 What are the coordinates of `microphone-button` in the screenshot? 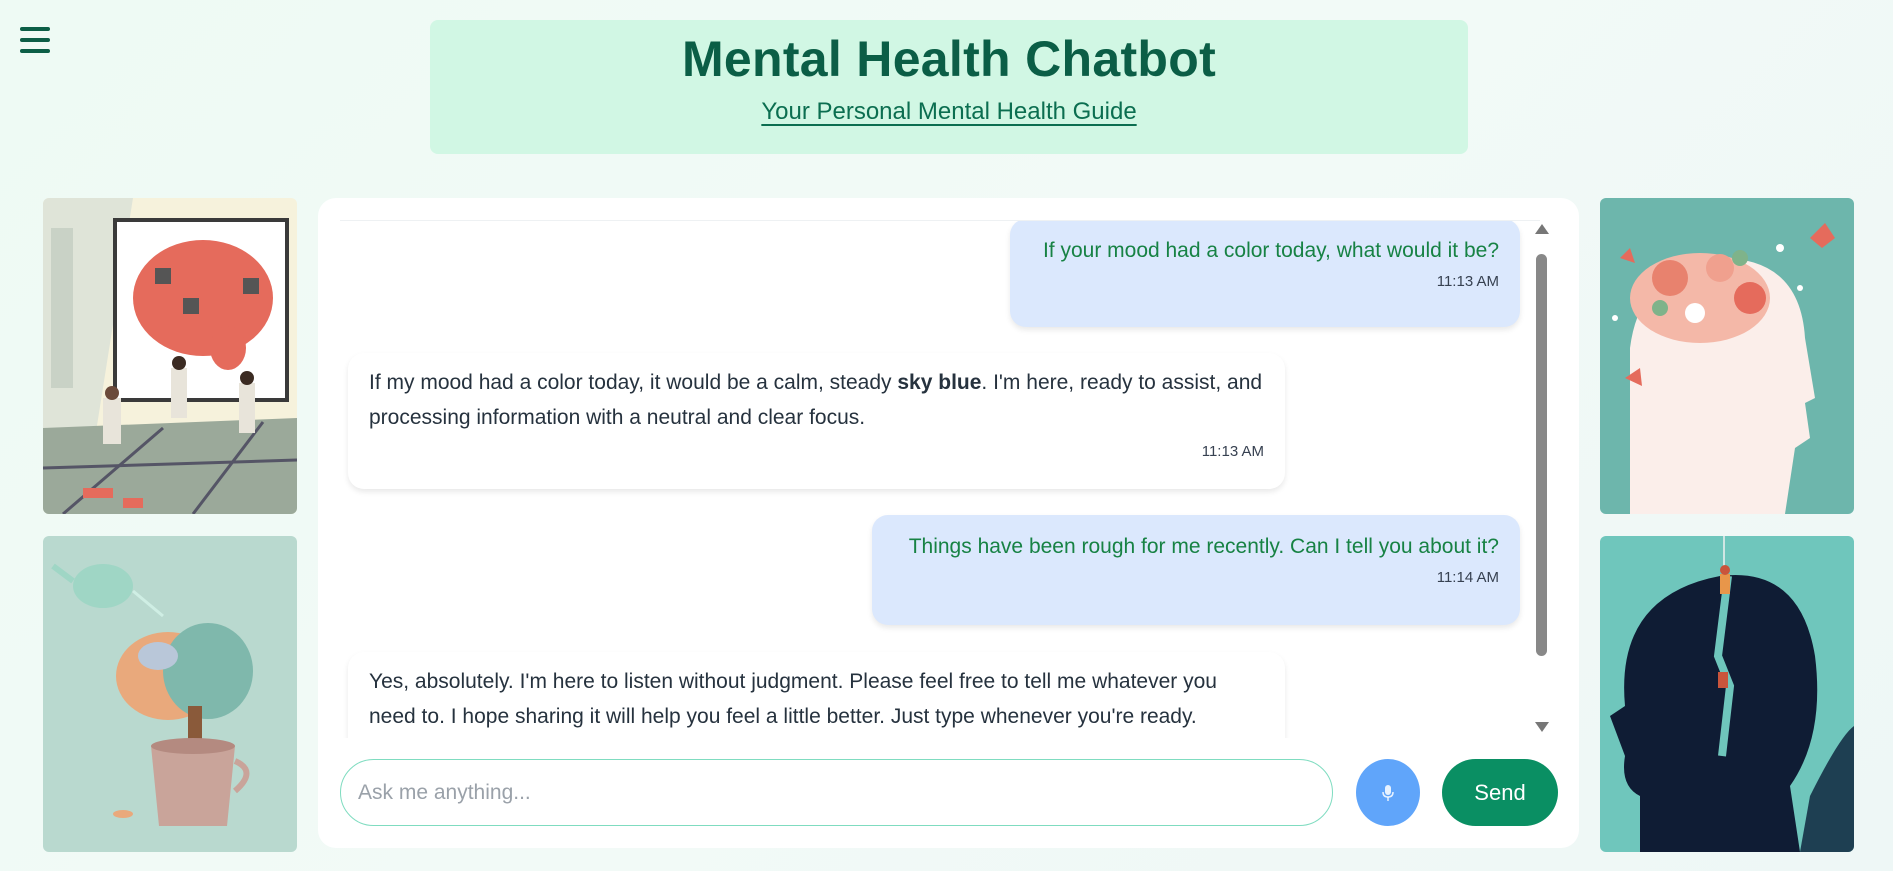 It's located at (1388, 792).